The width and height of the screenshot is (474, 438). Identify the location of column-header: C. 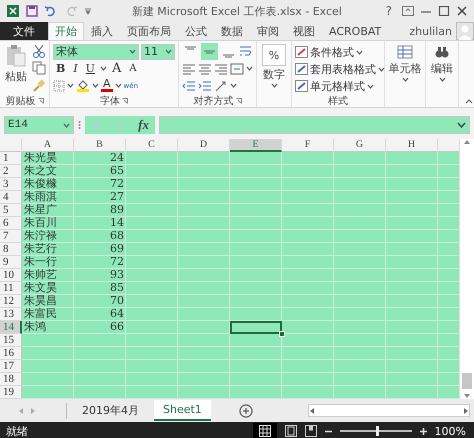
(152, 145).